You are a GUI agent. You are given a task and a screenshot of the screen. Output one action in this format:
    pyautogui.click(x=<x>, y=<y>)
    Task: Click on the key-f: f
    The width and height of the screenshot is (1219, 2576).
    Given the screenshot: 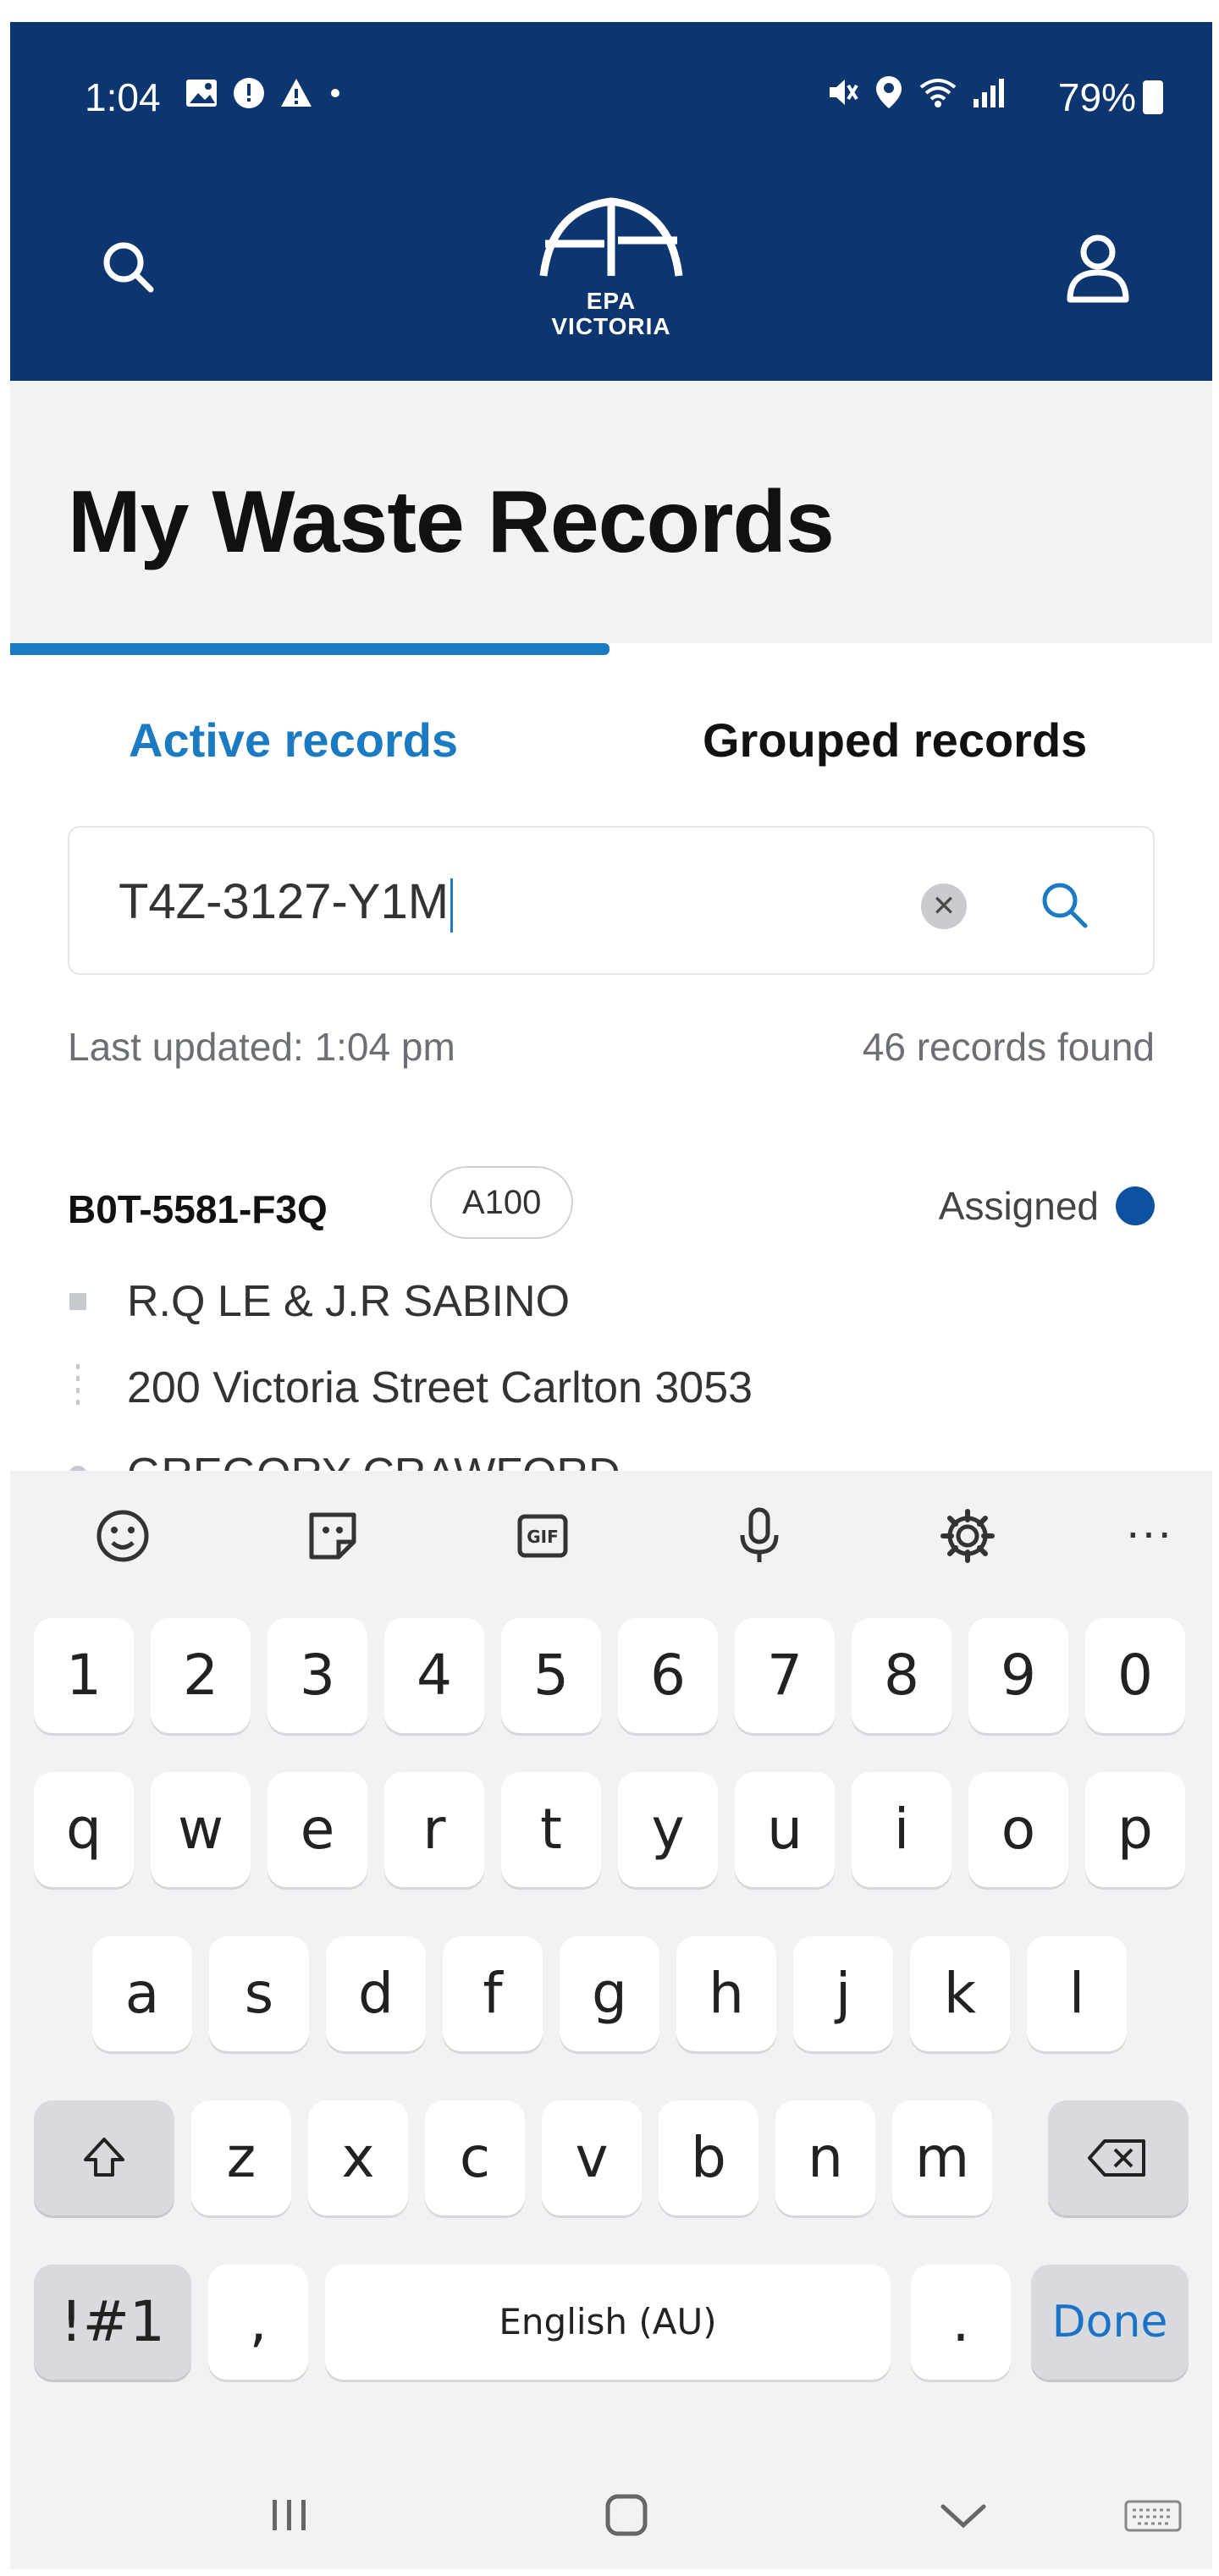 What is the action you would take?
    pyautogui.click(x=493, y=1993)
    